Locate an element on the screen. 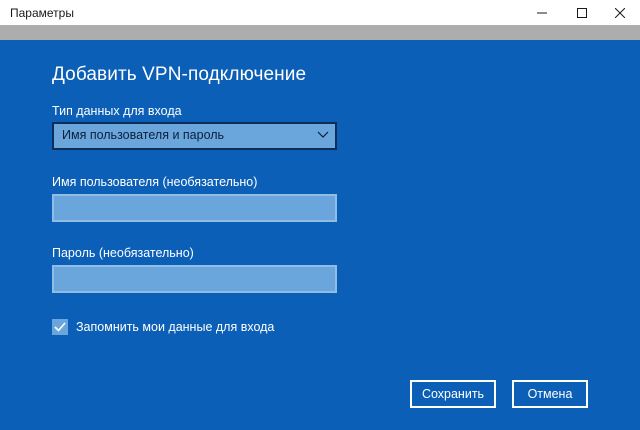 The width and height of the screenshot is (640, 430). save-button: Сохранить is located at coordinates (453, 394).